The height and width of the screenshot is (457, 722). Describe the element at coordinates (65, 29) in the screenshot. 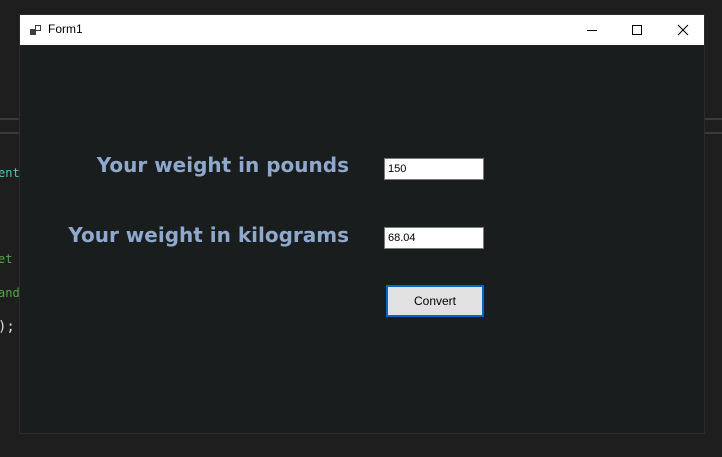

I see `window-title: Form1` at that location.